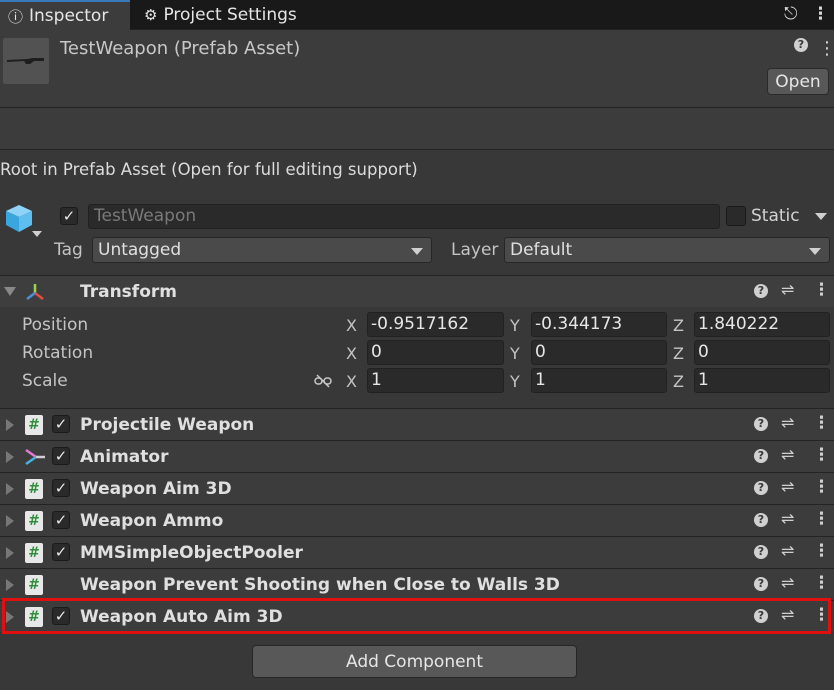 This screenshot has width=834, height=690. I want to click on position-y-field: -0.344173, so click(599, 324).